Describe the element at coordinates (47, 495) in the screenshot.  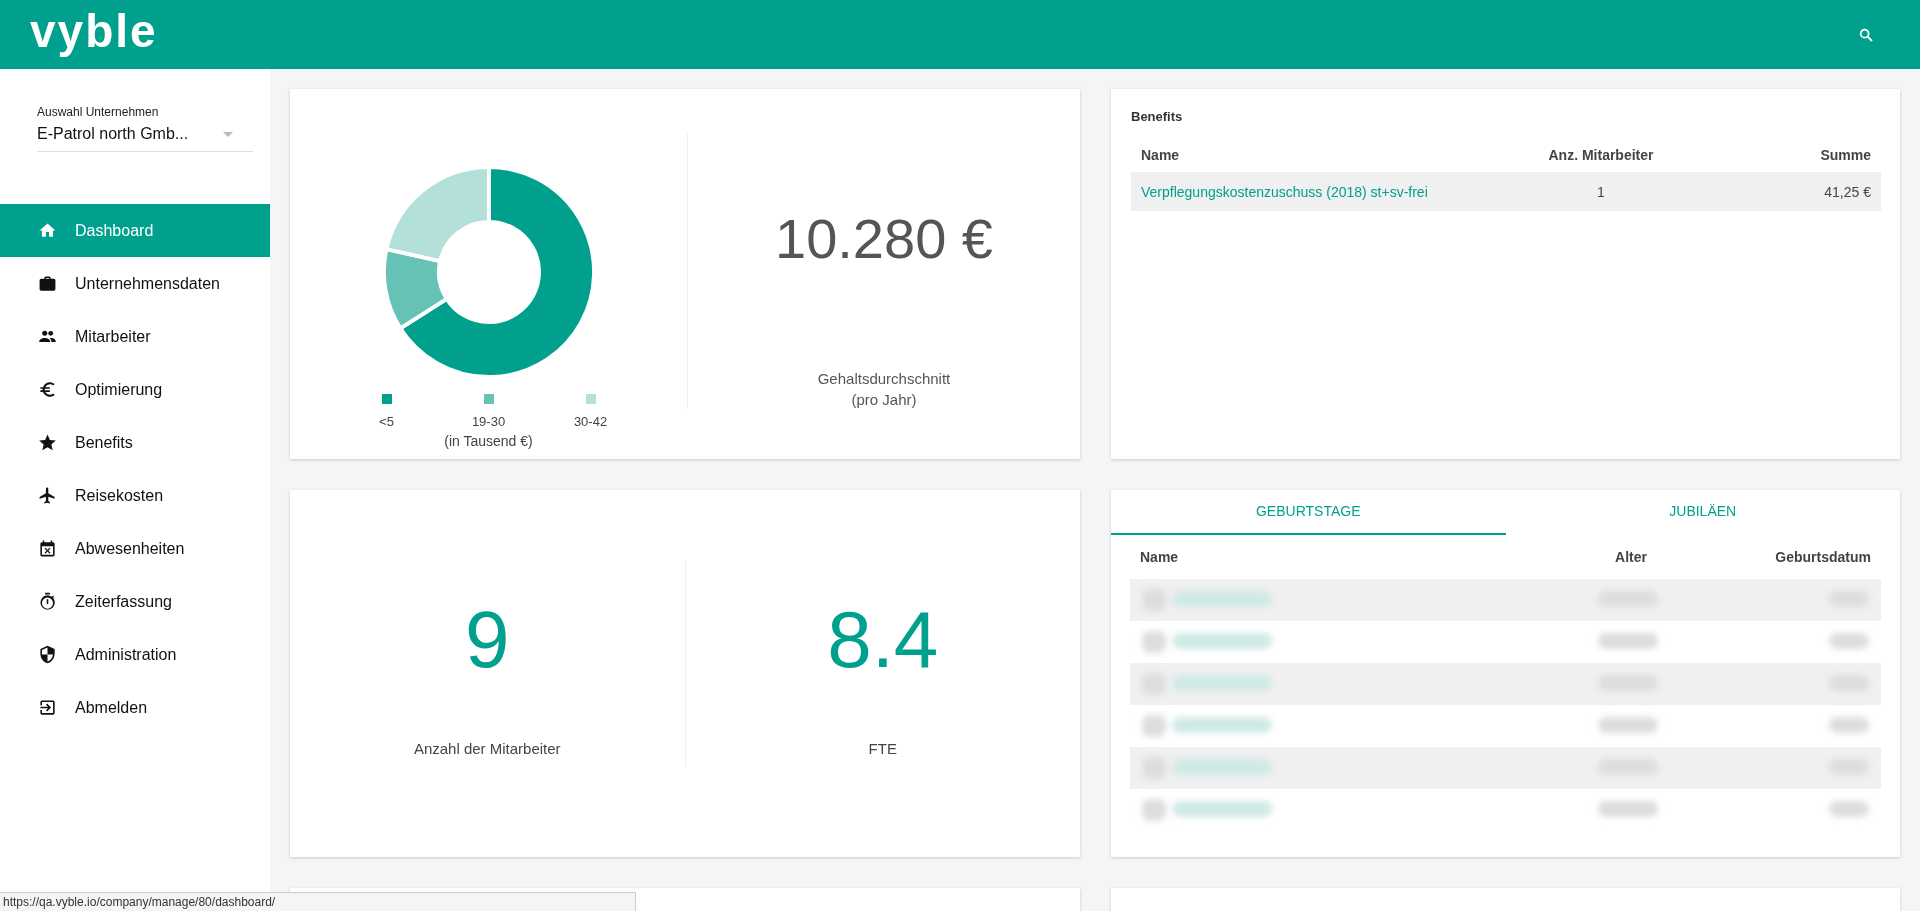
I see `airplane-icon` at that location.